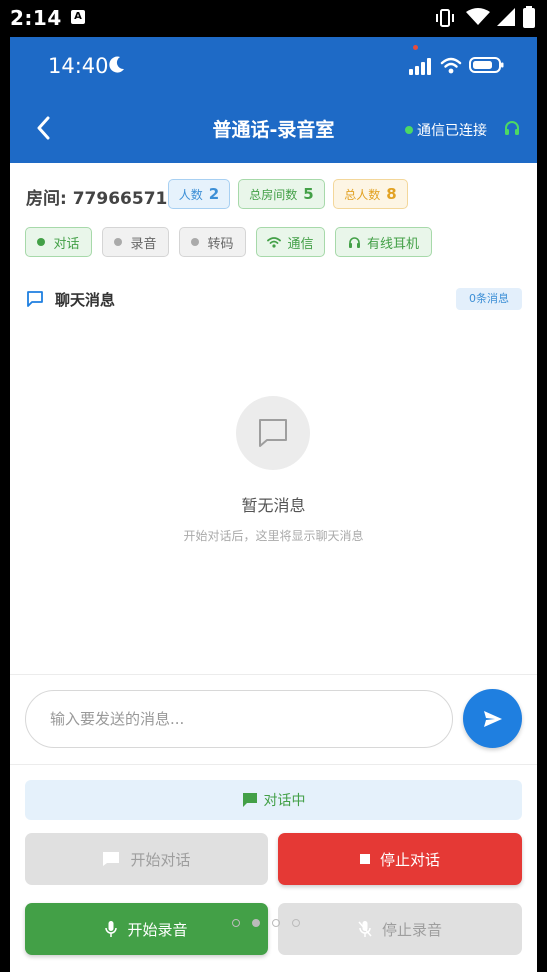 The width and height of the screenshot is (547, 972). I want to click on send-button, so click(492, 718).